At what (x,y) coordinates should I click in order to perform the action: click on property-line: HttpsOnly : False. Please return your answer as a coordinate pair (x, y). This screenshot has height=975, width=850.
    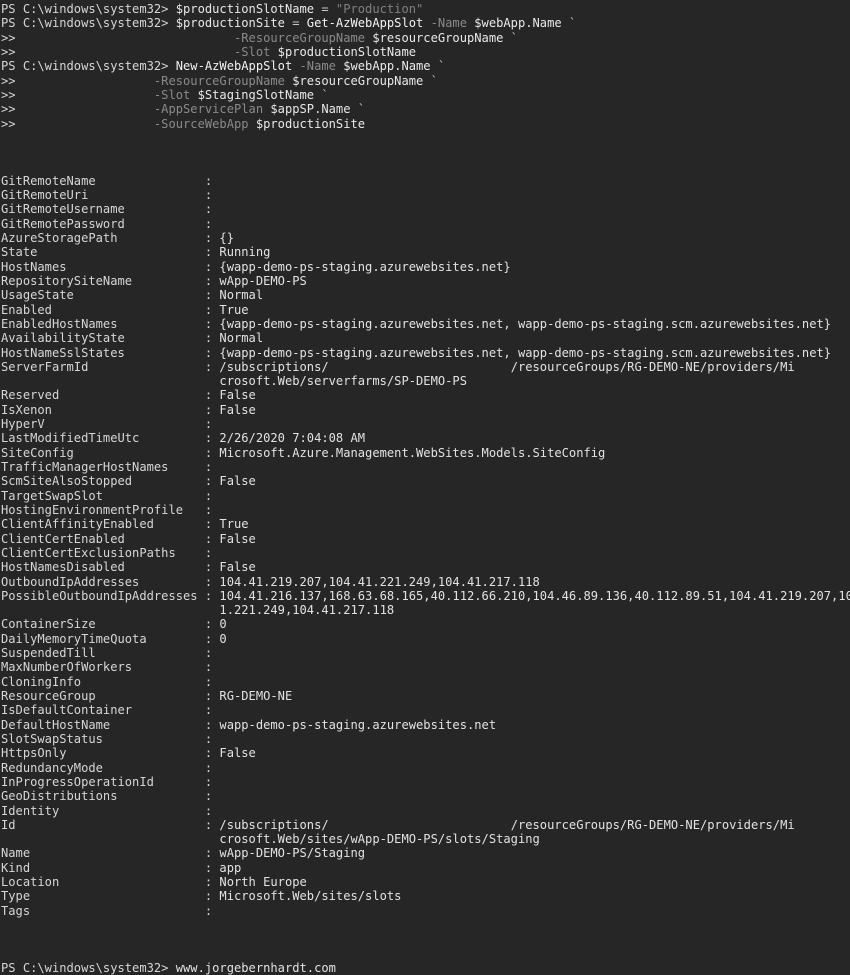
    Looking at the image, I should click on (425, 753).